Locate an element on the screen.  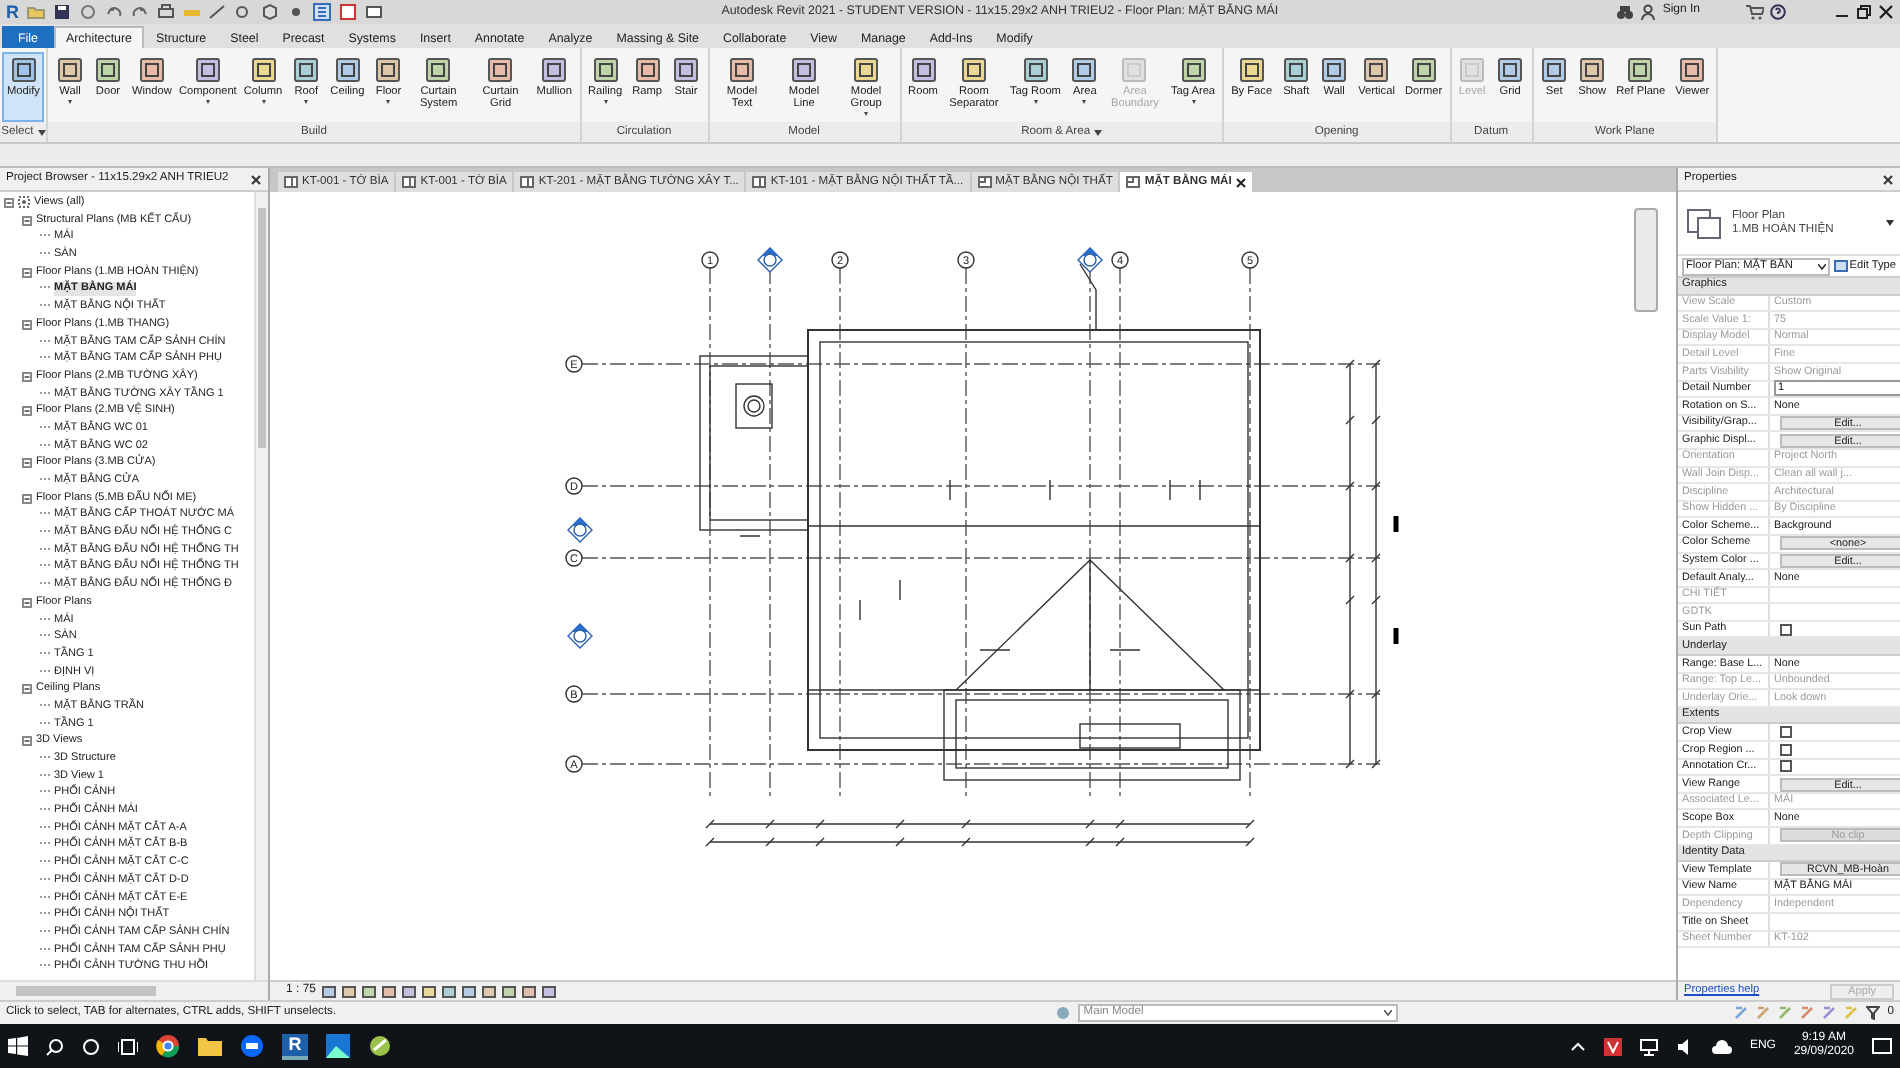
undo-icon is located at coordinates (113, 12).